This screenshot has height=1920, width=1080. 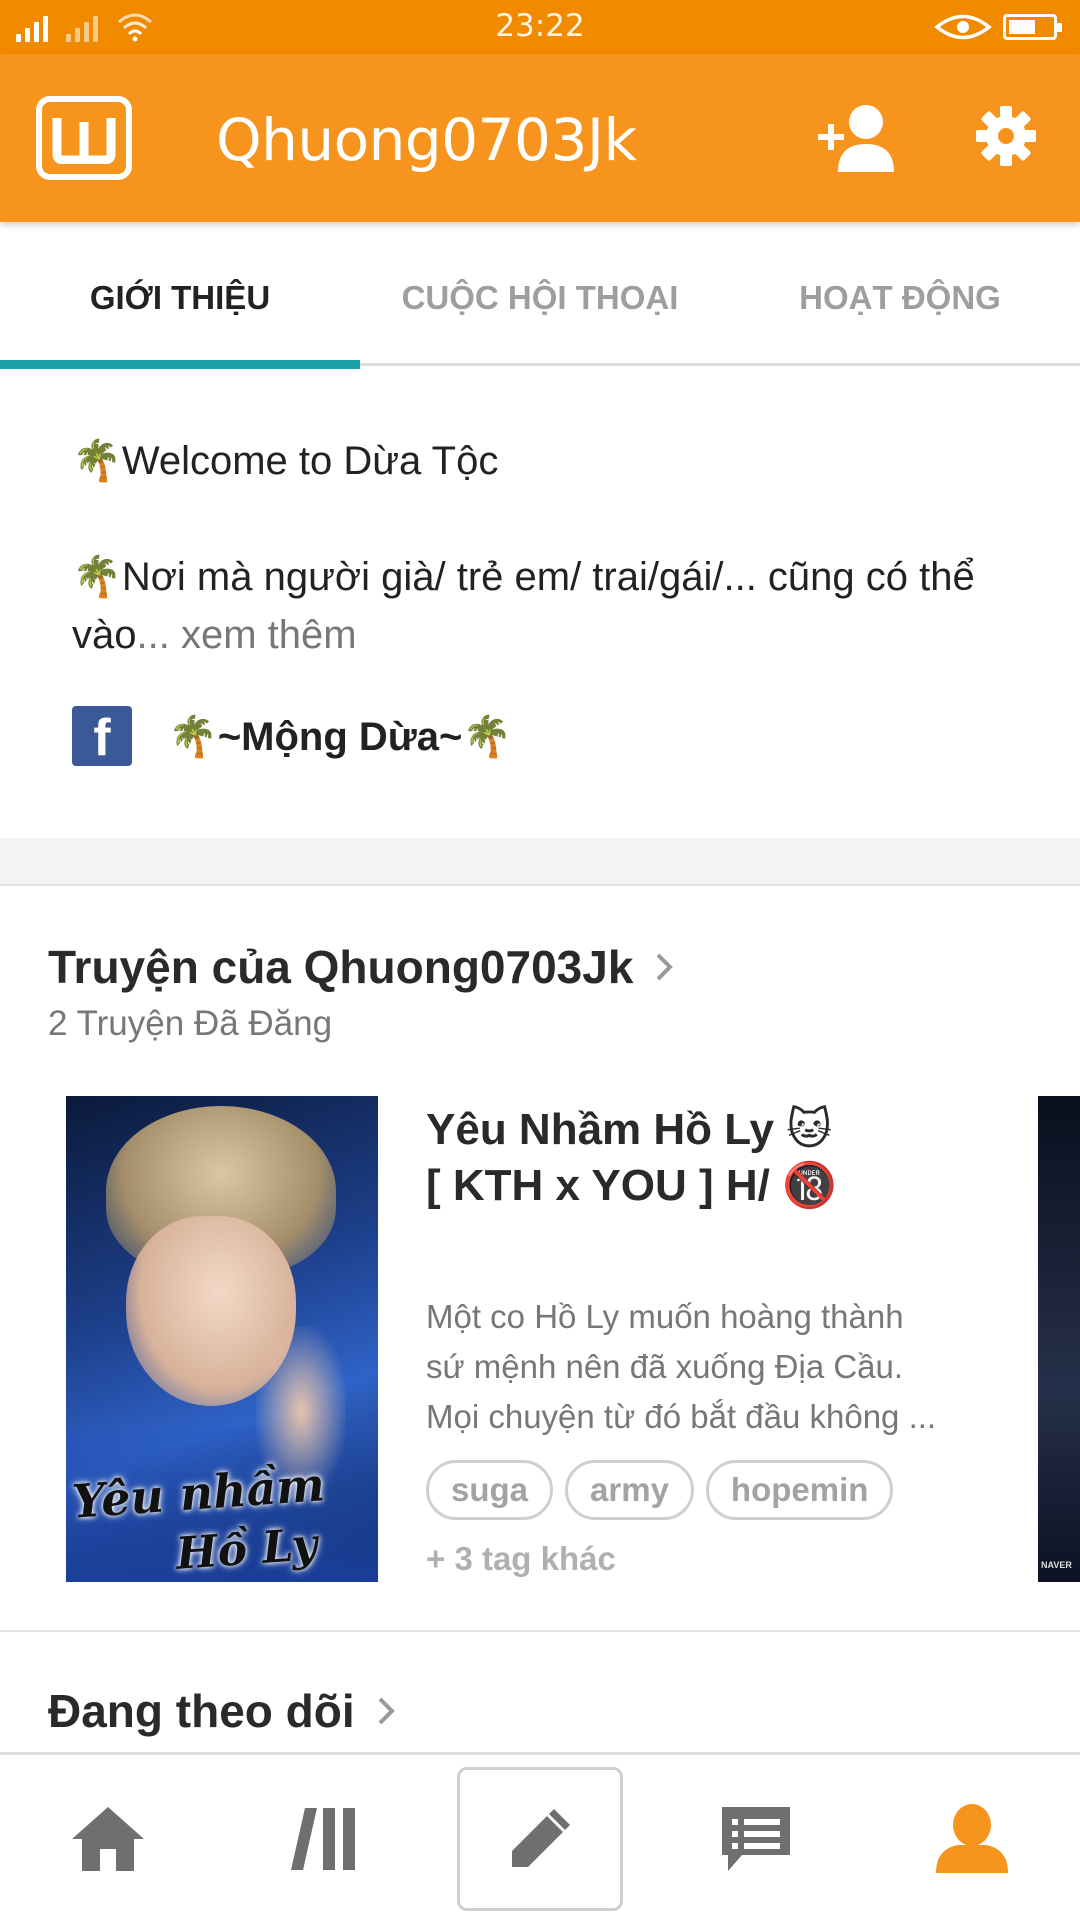 What do you see at coordinates (246, 1549) in the screenshot?
I see `cover-caption-2: Hồ Ly` at bounding box center [246, 1549].